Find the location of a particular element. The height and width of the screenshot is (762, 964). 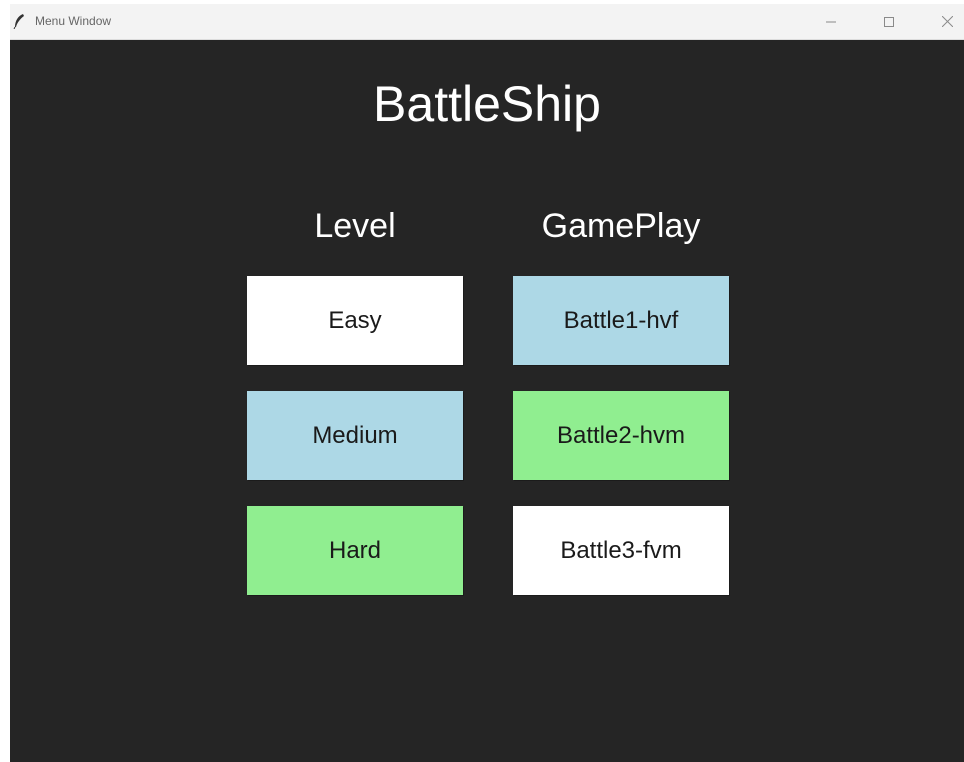

level-heading: Level is located at coordinates (355, 226).